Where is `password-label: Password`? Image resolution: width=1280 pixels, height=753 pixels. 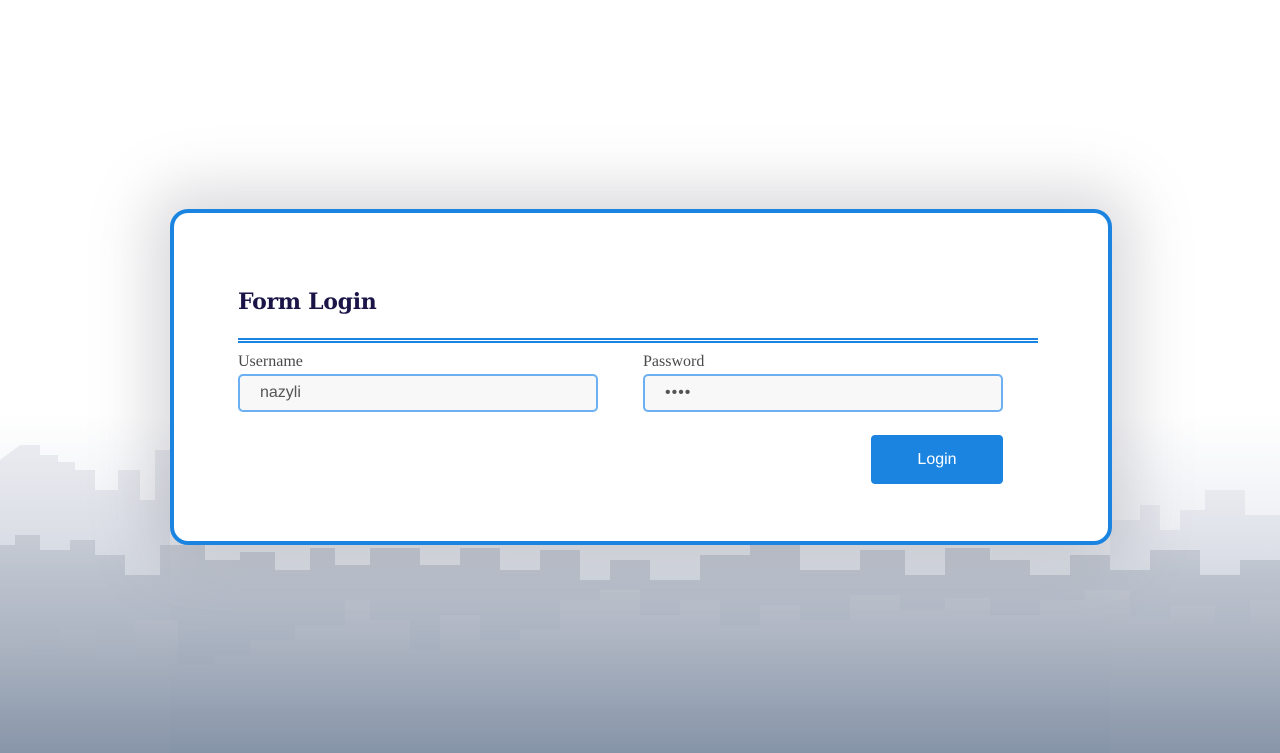
password-label: Password is located at coordinates (674, 361).